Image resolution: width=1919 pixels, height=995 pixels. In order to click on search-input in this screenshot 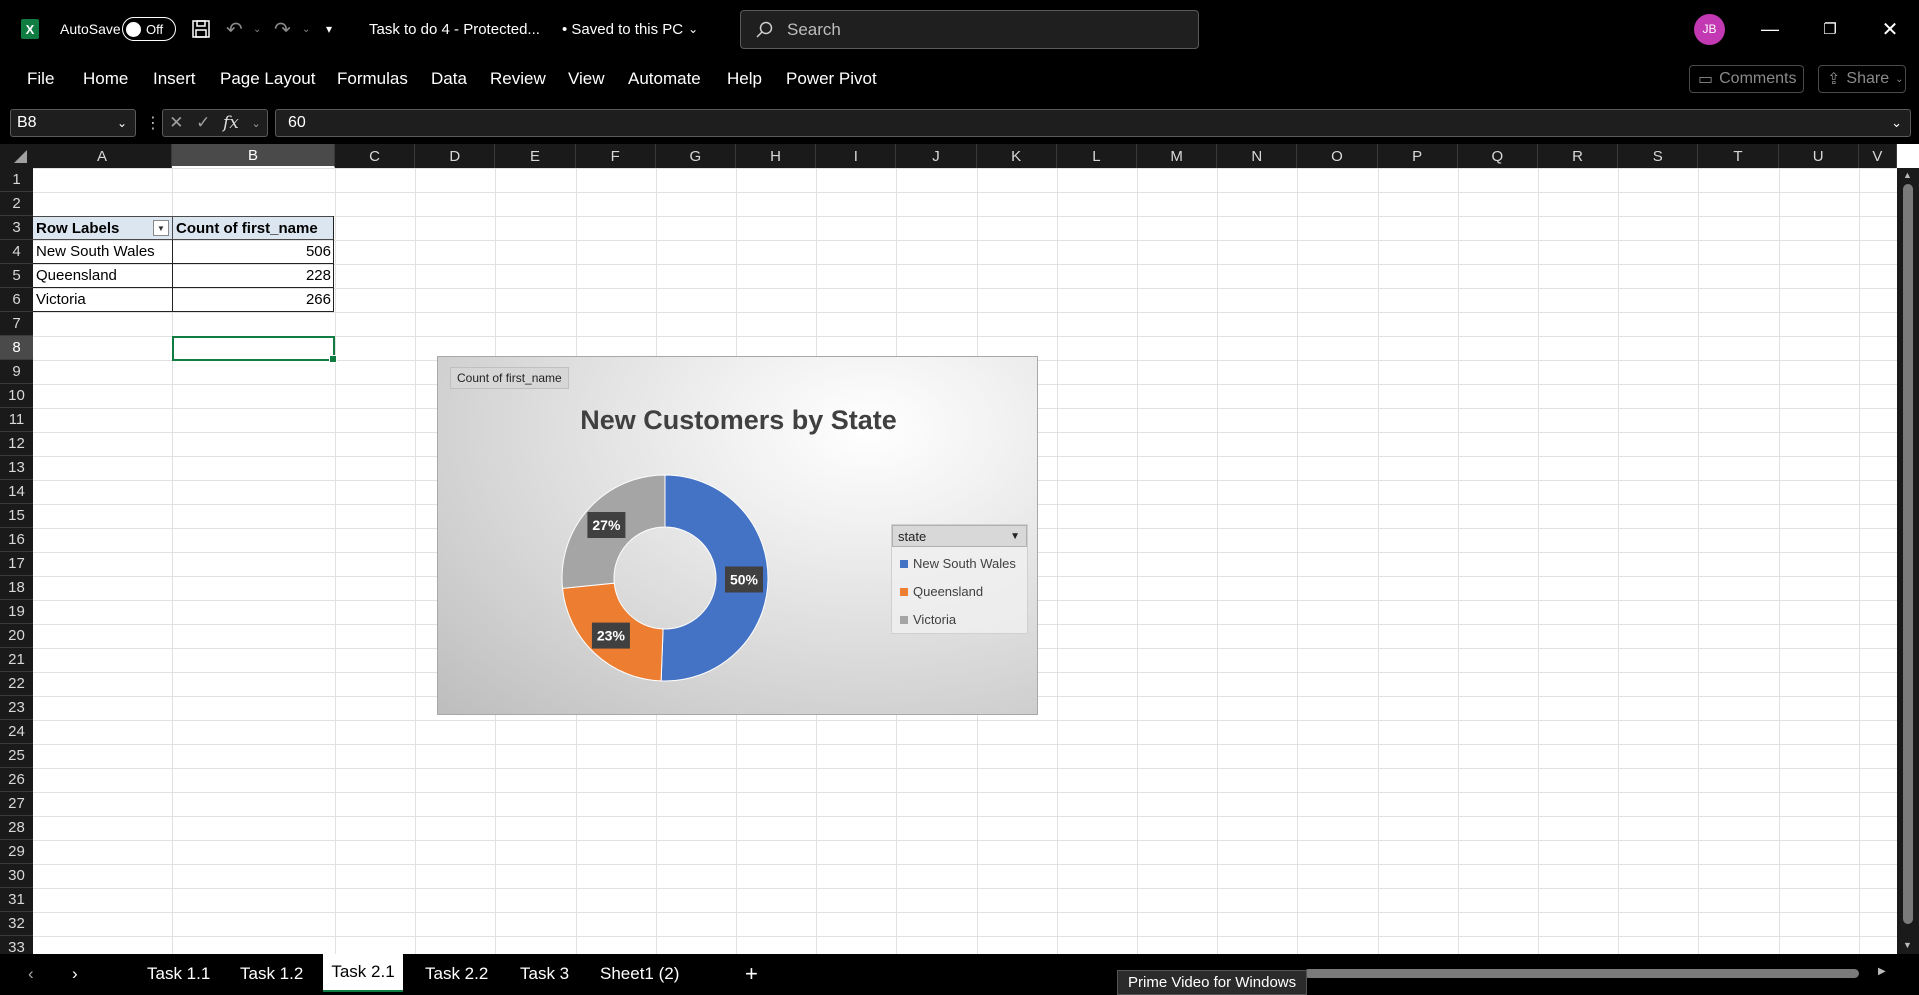, I will do `click(977, 29)`.